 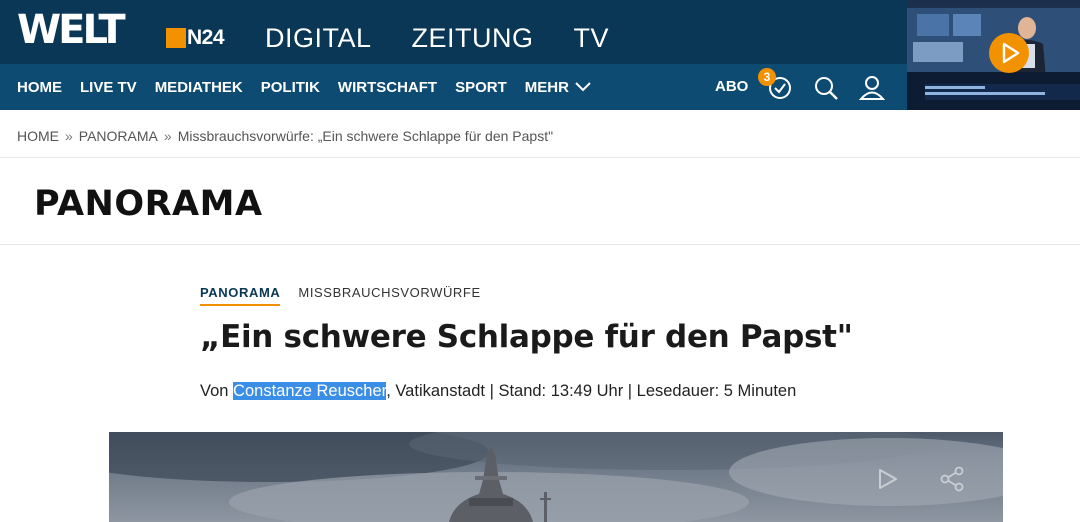 What do you see at coordinates (318, 38) in the screenshot?
I see `top-link-digital: DIGITAL` at bounding box center [318, 38].